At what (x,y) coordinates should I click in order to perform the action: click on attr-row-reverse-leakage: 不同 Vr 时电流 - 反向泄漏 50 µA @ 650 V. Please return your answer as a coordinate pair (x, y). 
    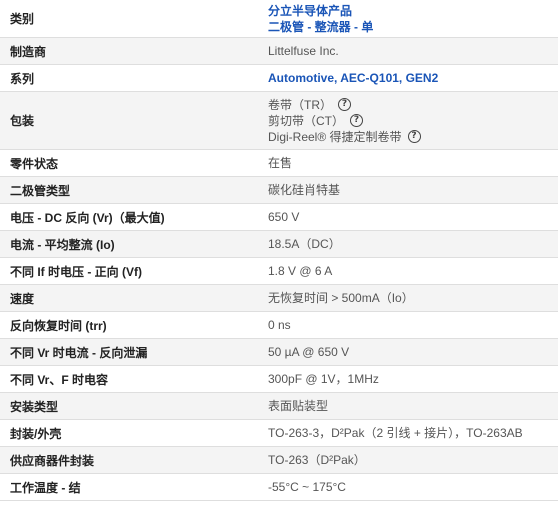
    Looking at the image, I should click on (279, 352).